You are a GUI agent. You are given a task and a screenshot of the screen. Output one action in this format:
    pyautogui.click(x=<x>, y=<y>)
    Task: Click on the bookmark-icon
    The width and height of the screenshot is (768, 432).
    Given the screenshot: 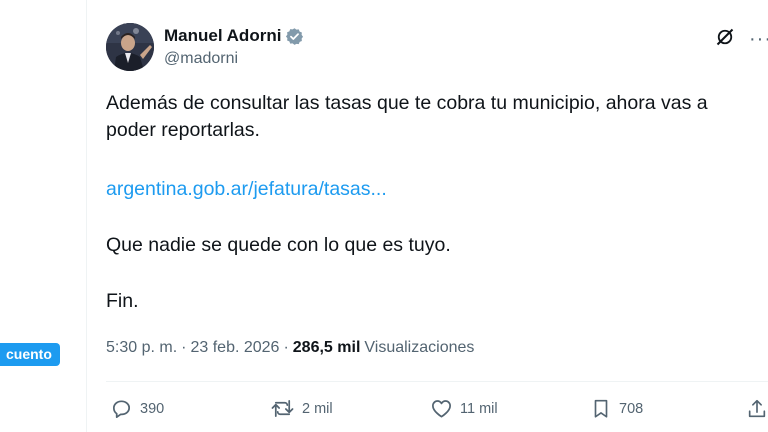 What is the action you would take?
    pyautogui.click(x=601, y=408)
    